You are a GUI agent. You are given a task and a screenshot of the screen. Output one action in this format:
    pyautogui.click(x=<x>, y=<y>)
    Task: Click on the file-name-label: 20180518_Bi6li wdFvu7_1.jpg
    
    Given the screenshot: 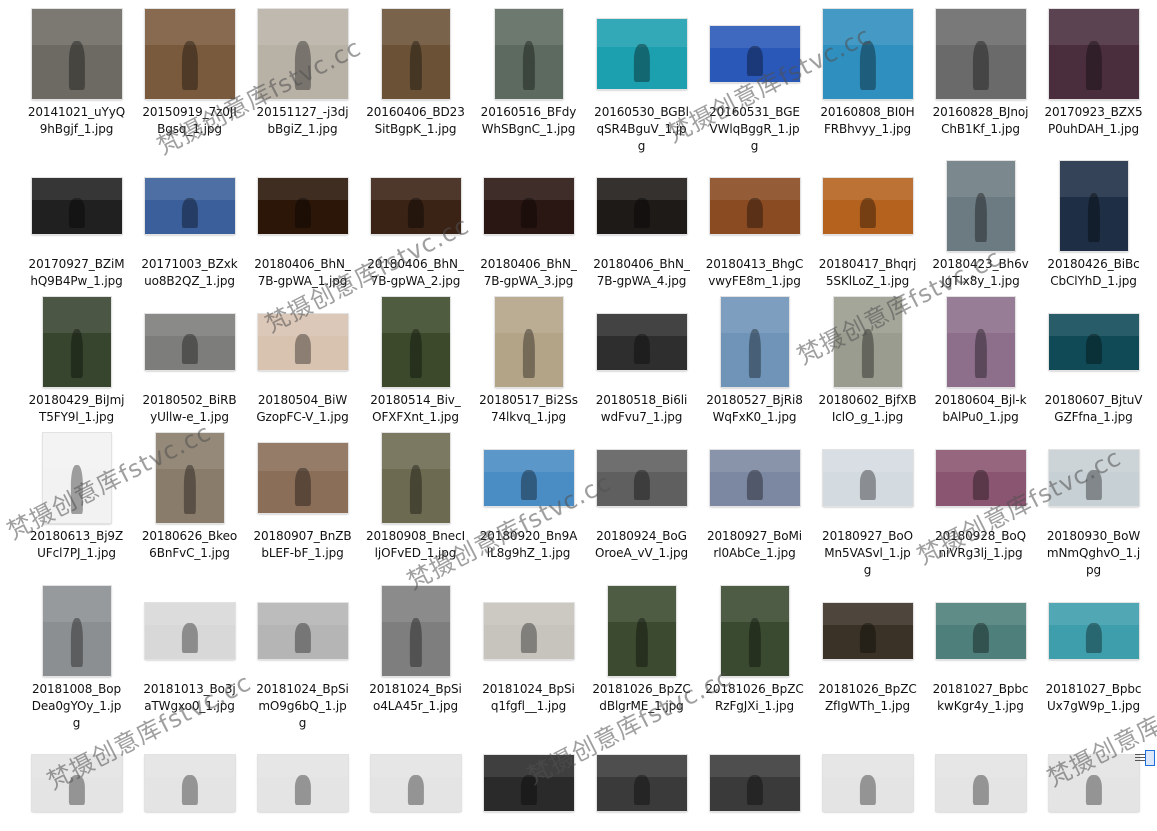 What is the action you would take?
    pyautogui.click(x=641, y=408)
    